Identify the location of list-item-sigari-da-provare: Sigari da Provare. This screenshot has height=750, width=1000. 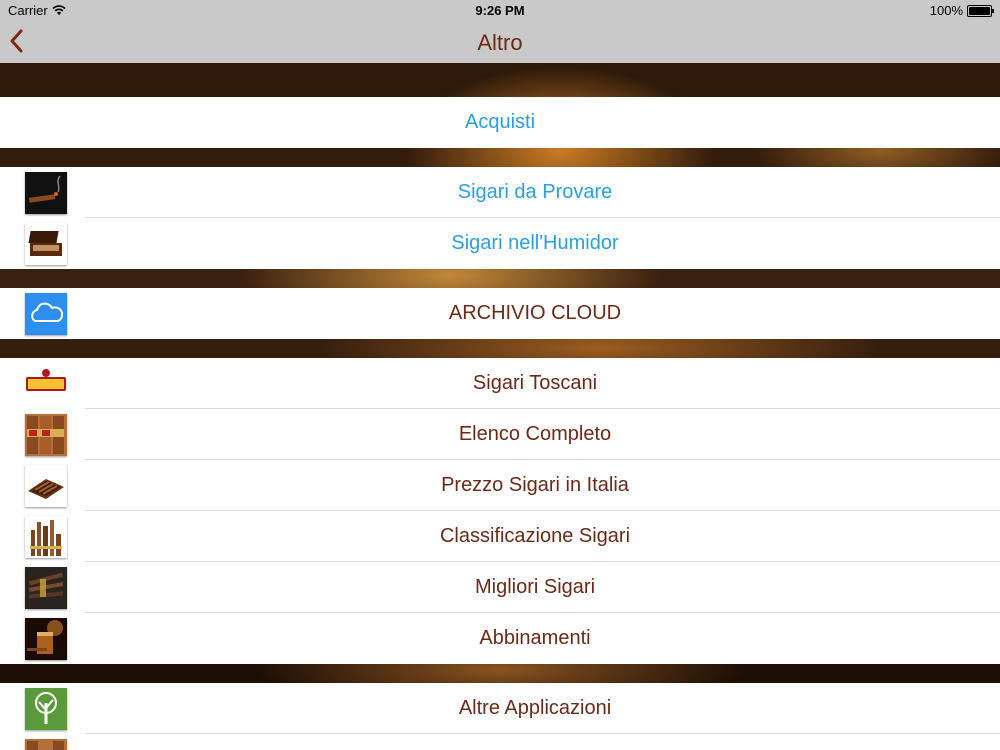
(500, 192).